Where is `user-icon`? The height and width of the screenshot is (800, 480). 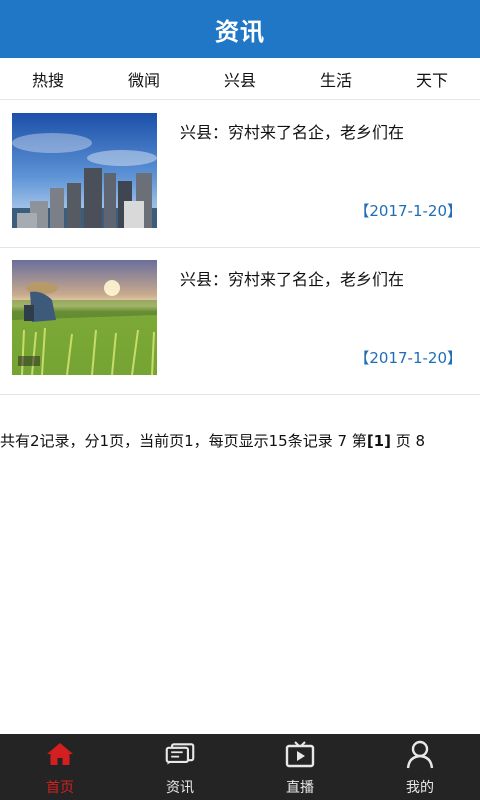 user-icon is located at coordinates (420, 754).